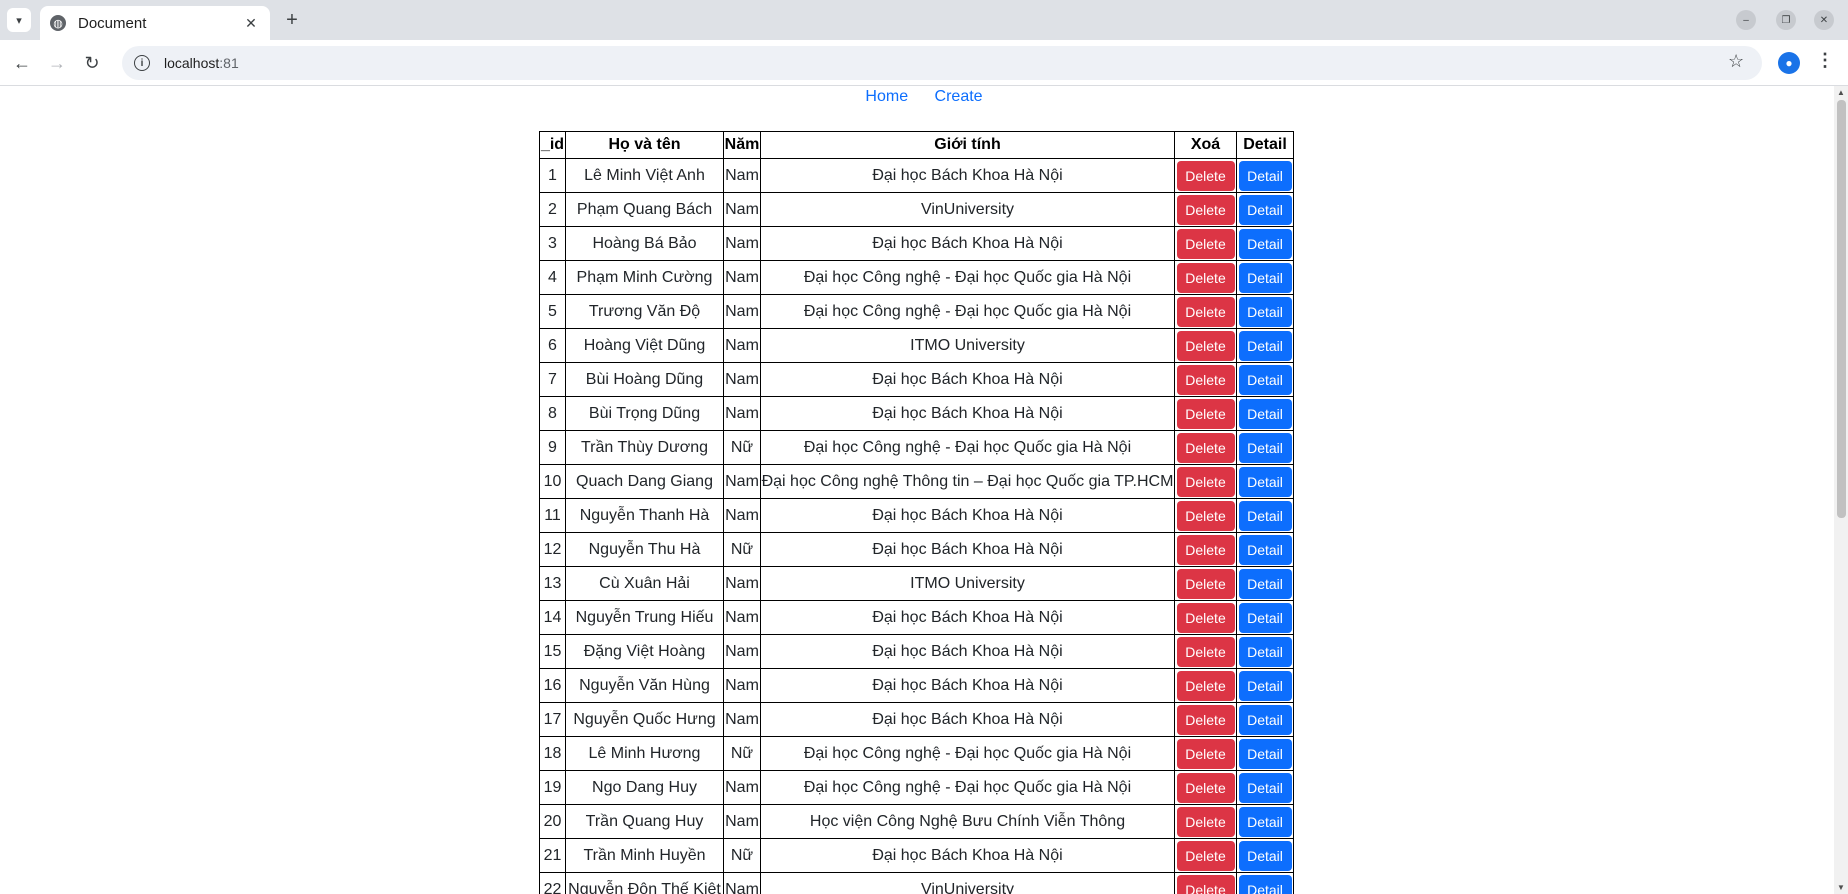 The image size is (1848, 894). I want to click on vertical-scrollbar: ▲ ▼, so click(1841, 490).